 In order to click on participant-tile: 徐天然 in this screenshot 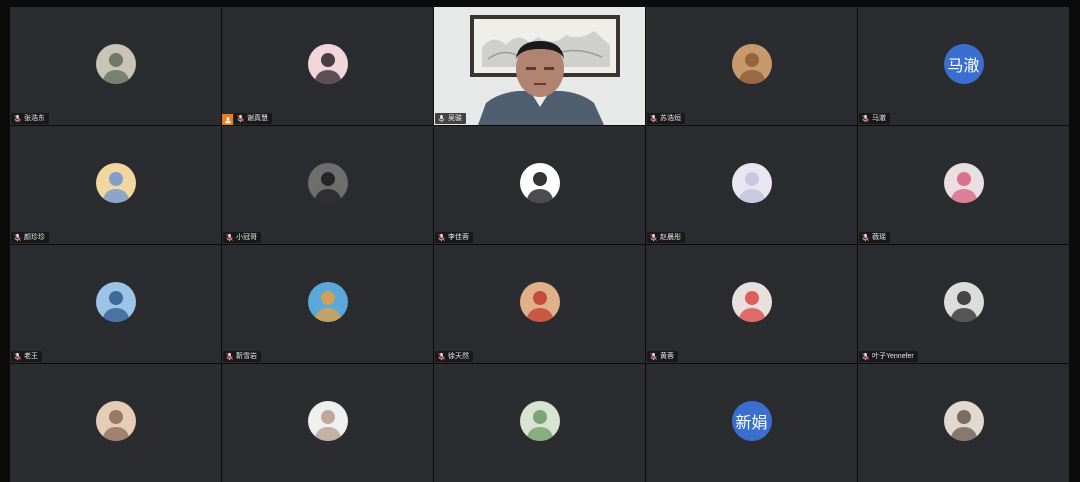, I will do `click(539, 304)`.